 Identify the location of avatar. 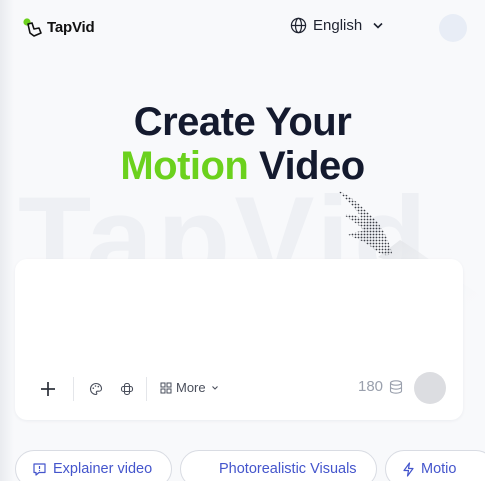
(453, 28).